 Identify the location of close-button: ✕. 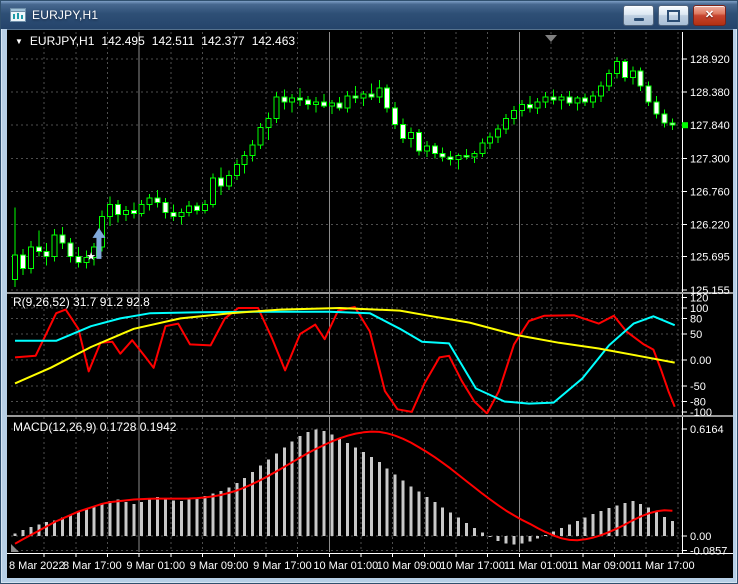
(709, 15).